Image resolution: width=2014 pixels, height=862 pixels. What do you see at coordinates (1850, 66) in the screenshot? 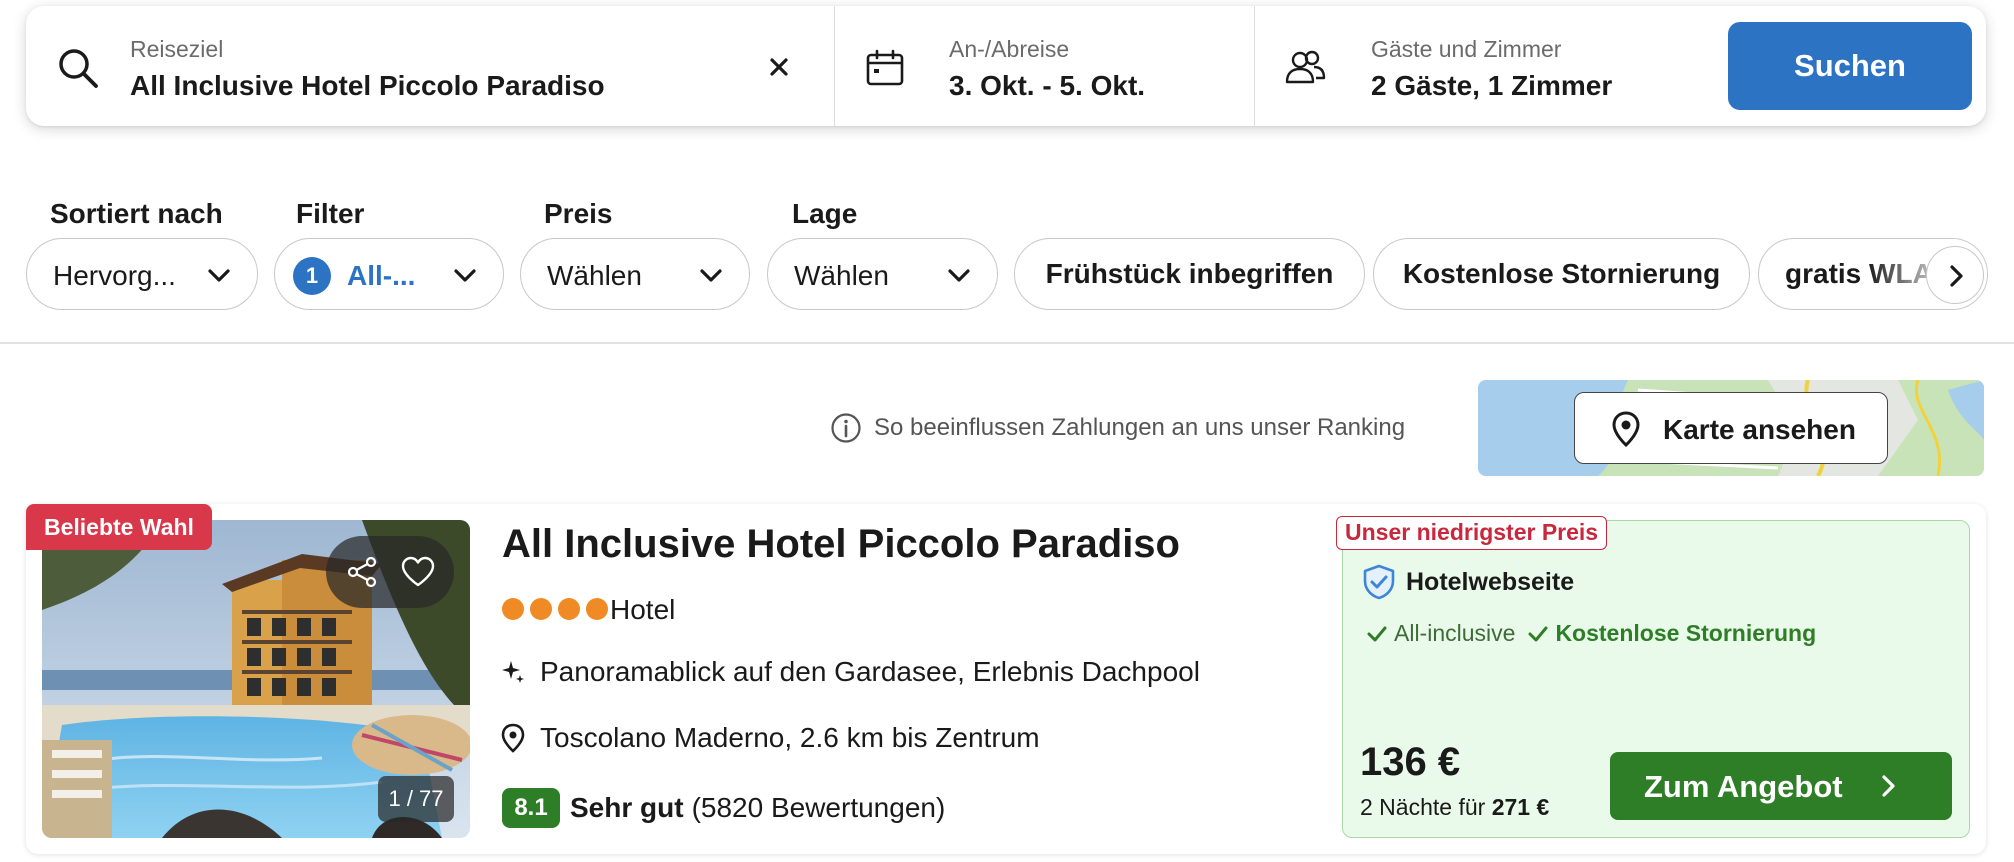
I see `search-button: Suchen` at bounding box center [1850, 66].